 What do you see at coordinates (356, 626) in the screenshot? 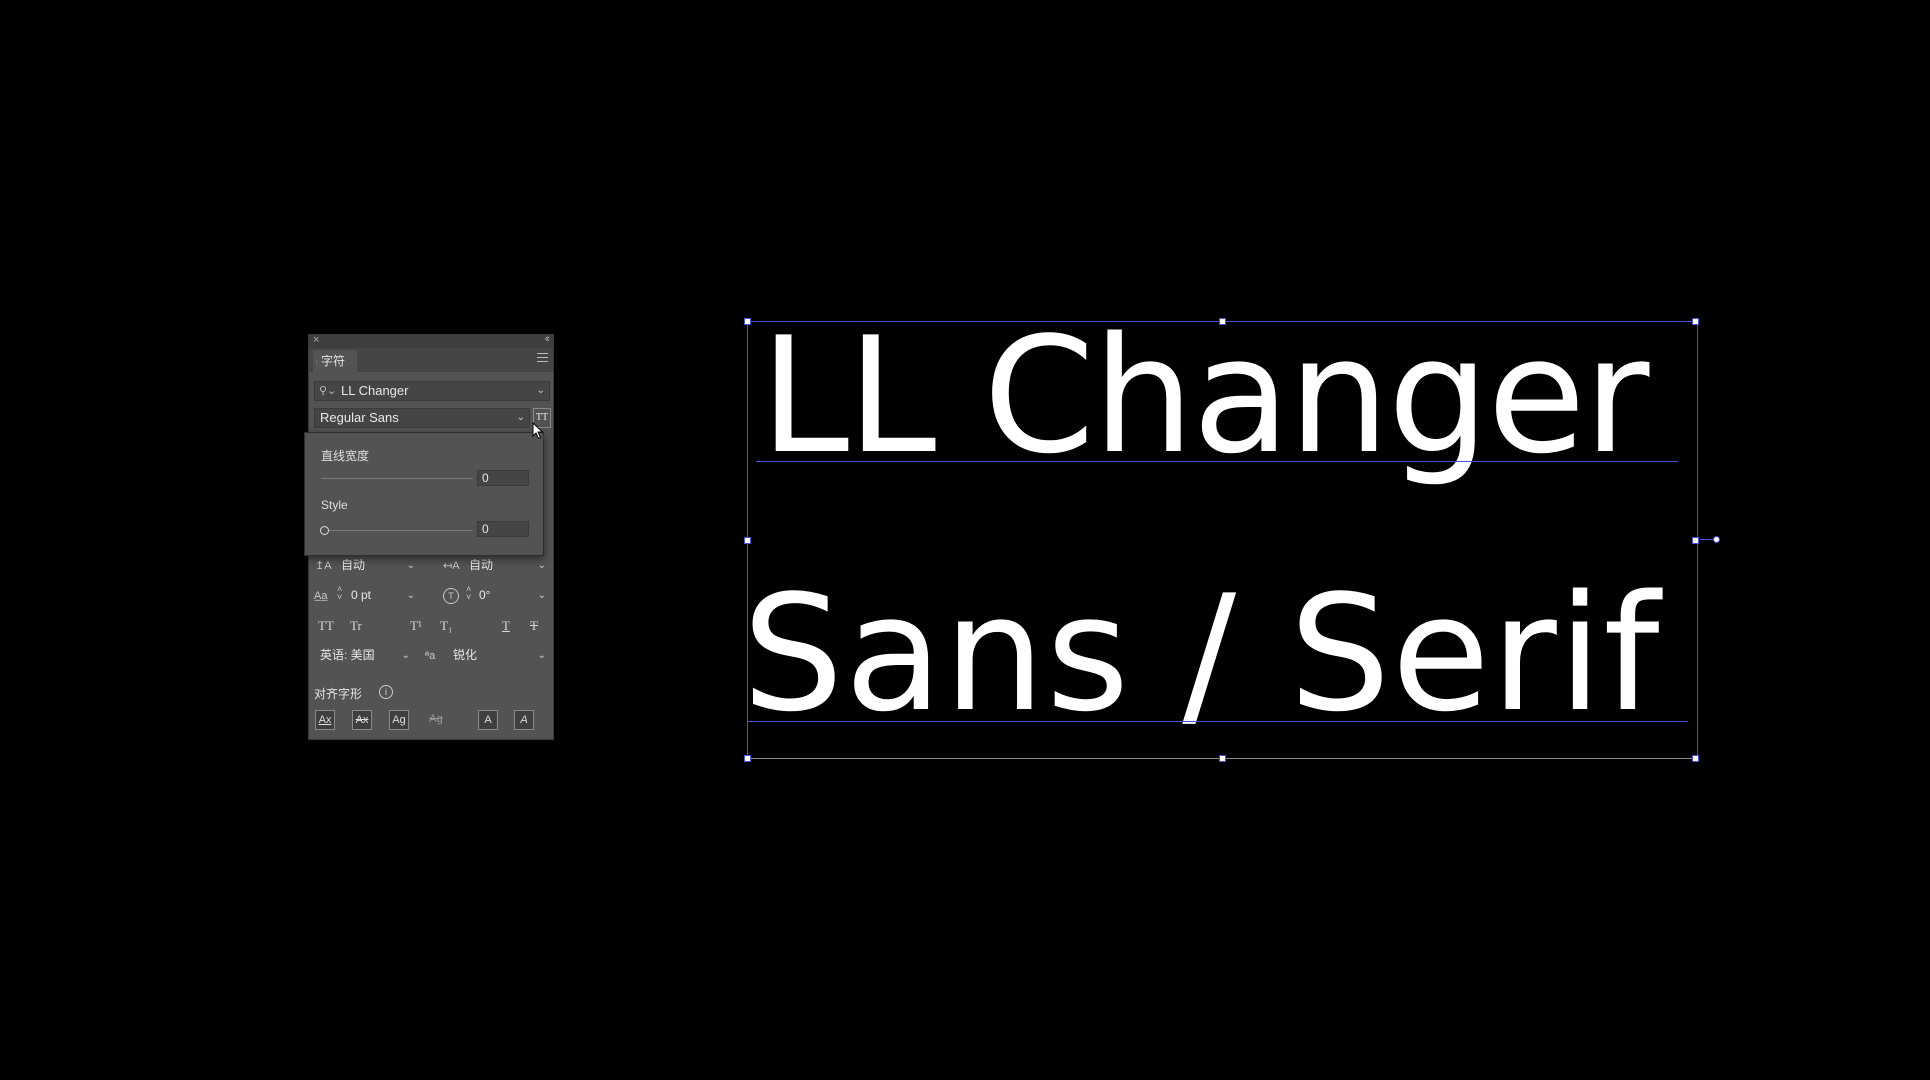
I see `small-caps-button: Tr` at bounding box center [356, 626].